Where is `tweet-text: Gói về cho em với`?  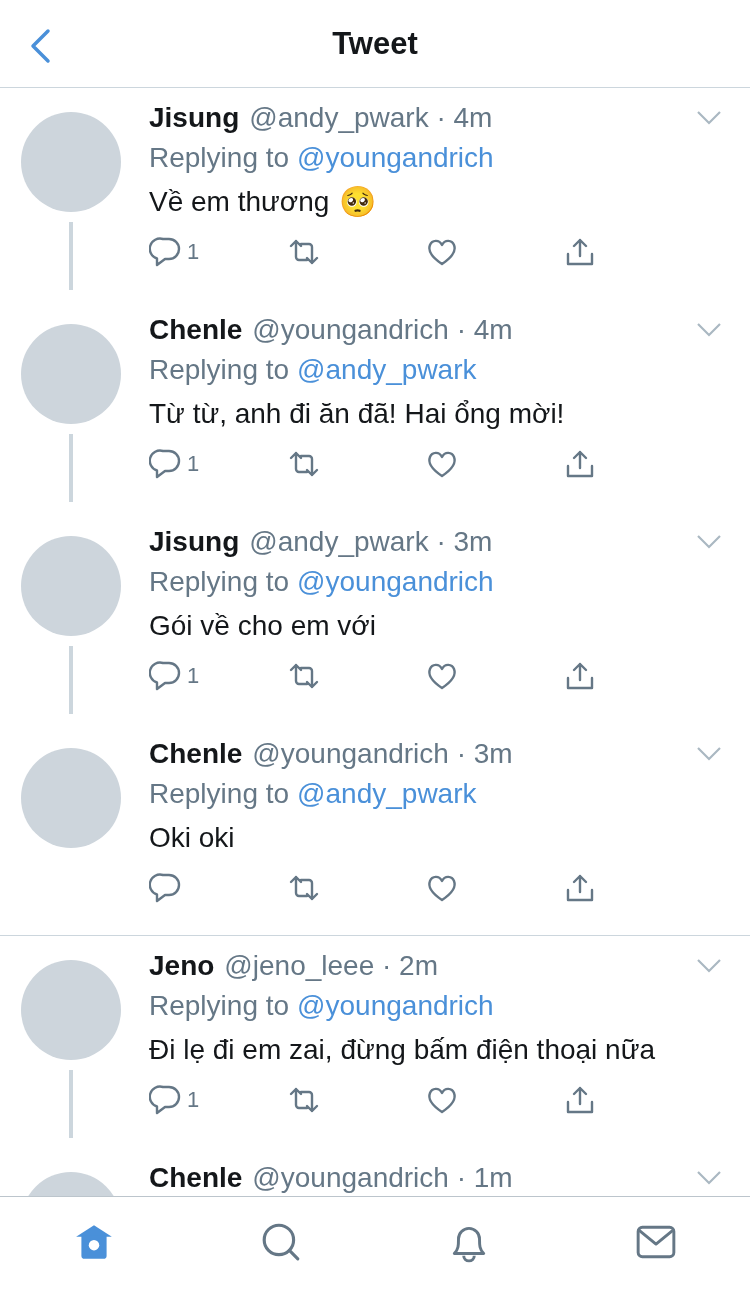
tweet-text: Gói về cho em với is located at coordinates (262, 626).